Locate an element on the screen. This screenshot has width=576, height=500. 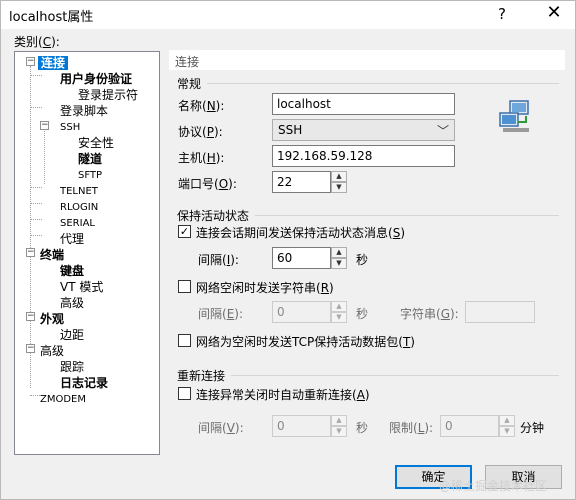
keepalive-interval-stepper: ▲ ▼ is located at coordinates (339, 258).